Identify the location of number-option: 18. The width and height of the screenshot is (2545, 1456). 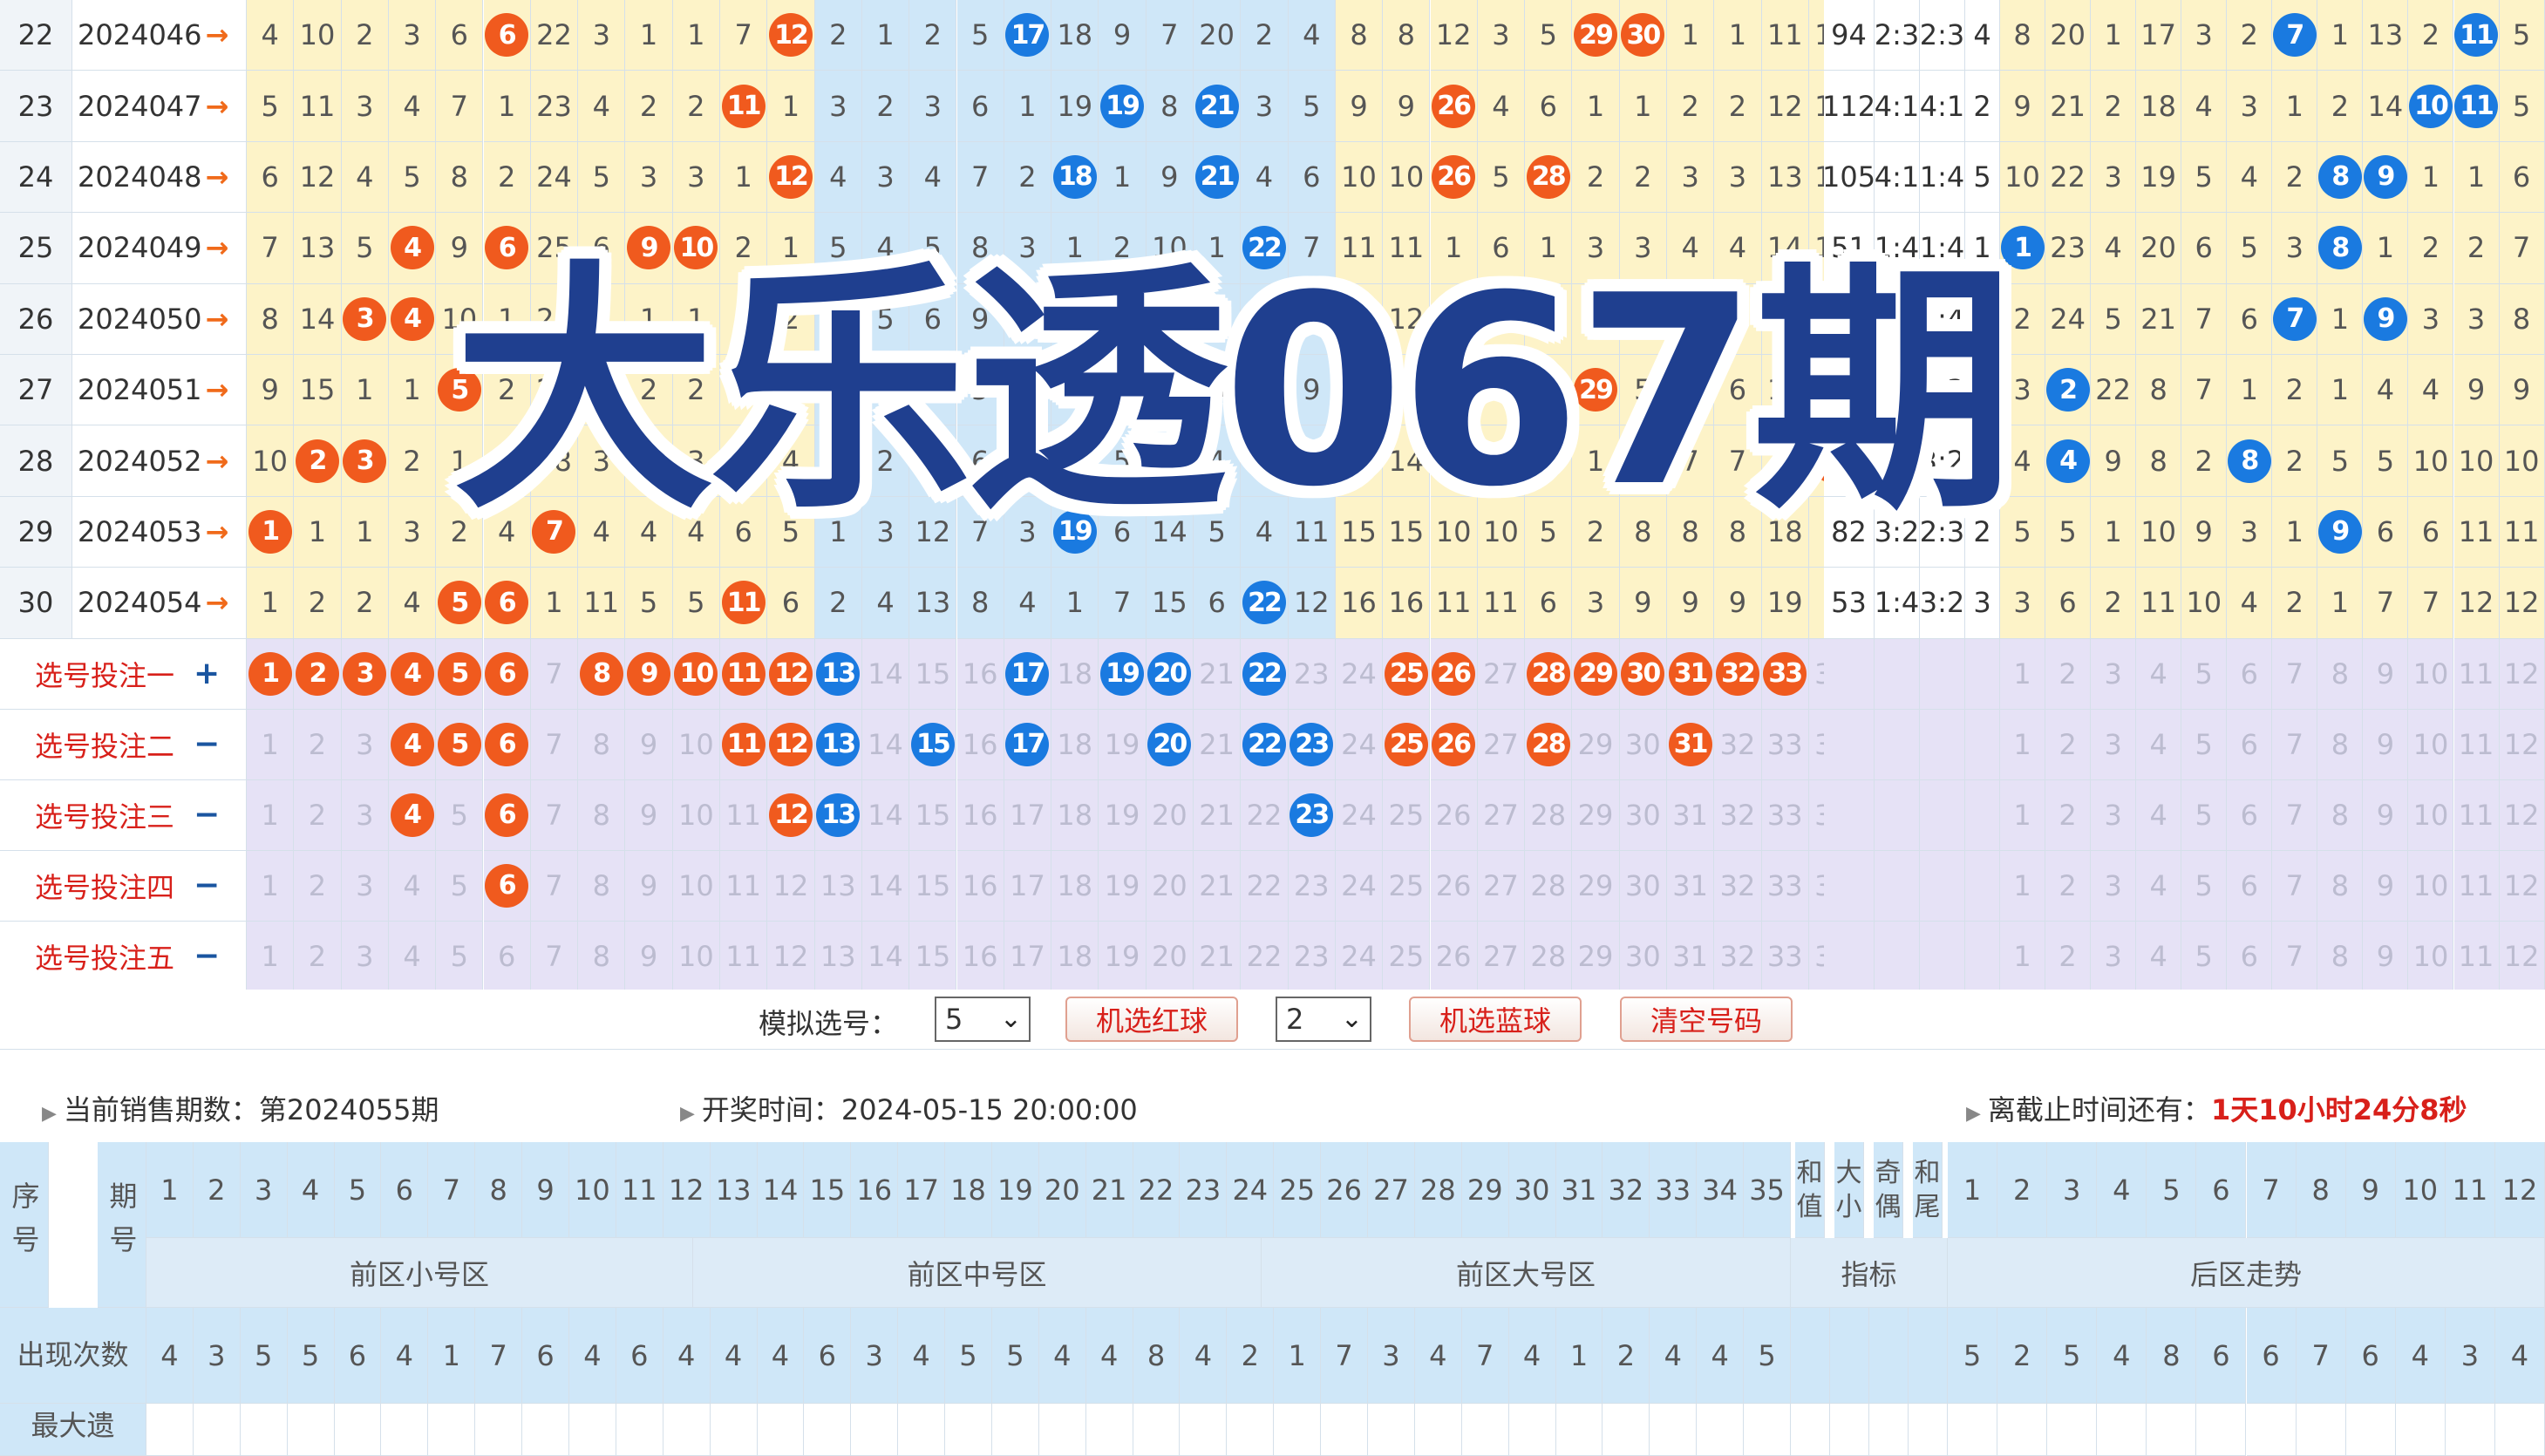
(1074, 815).